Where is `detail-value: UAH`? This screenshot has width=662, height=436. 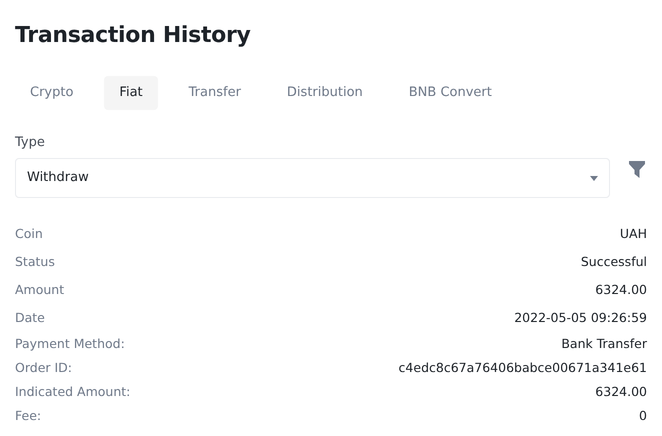 detail-value: UAH is located at coordinates (633, 233).